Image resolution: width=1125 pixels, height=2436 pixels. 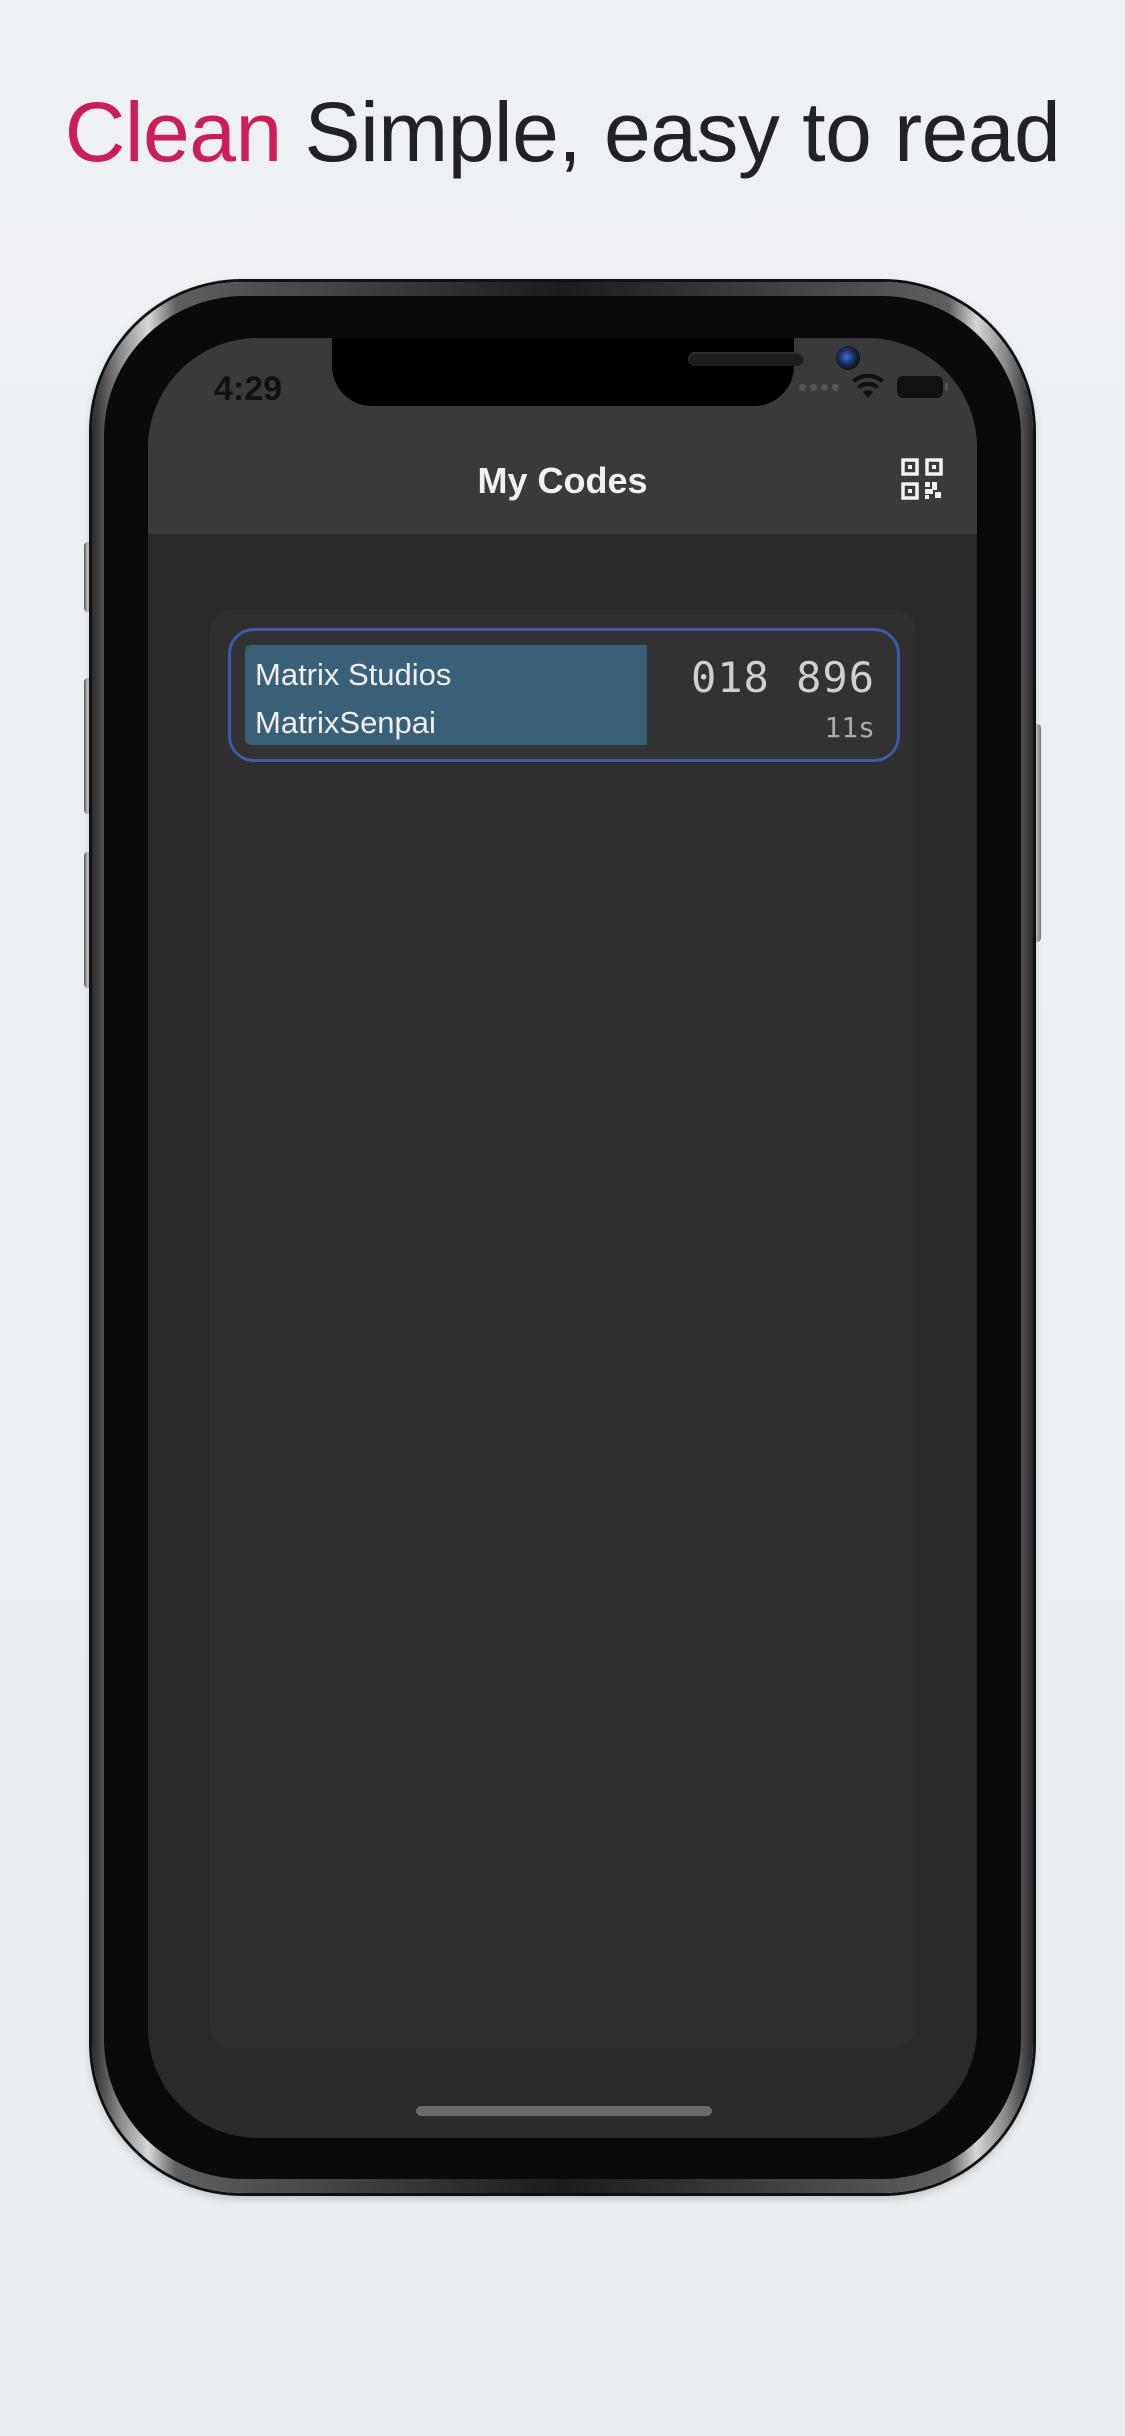 I want to click on home-indicator, so click(x=564, y=2111).